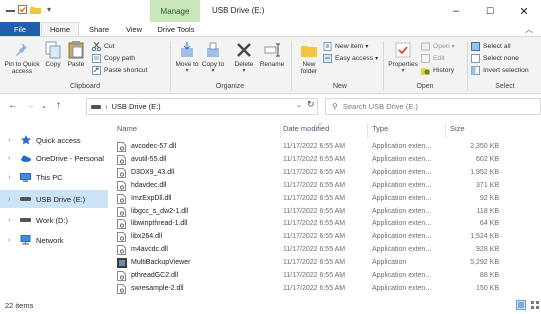 Image resolution: width=541 pixels, height=314 pixels. I want to click on nav-item-usb-drive: › USB Drive (E:), so click(54, 199).